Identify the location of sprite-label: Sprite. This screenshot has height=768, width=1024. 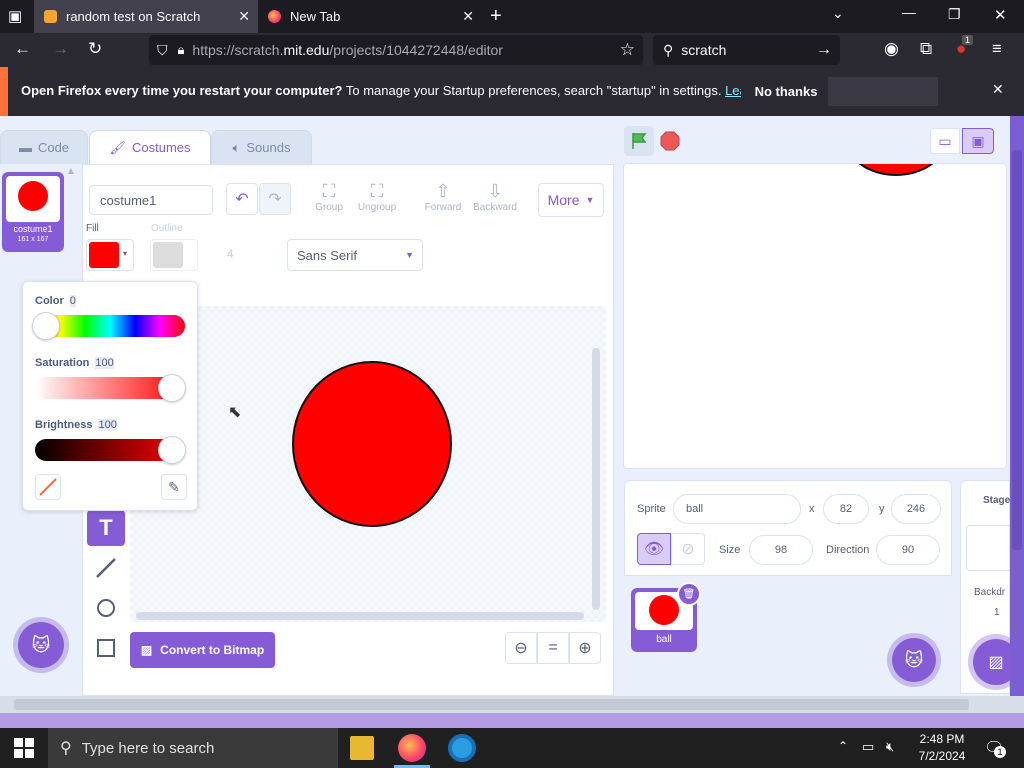
(651, 509).